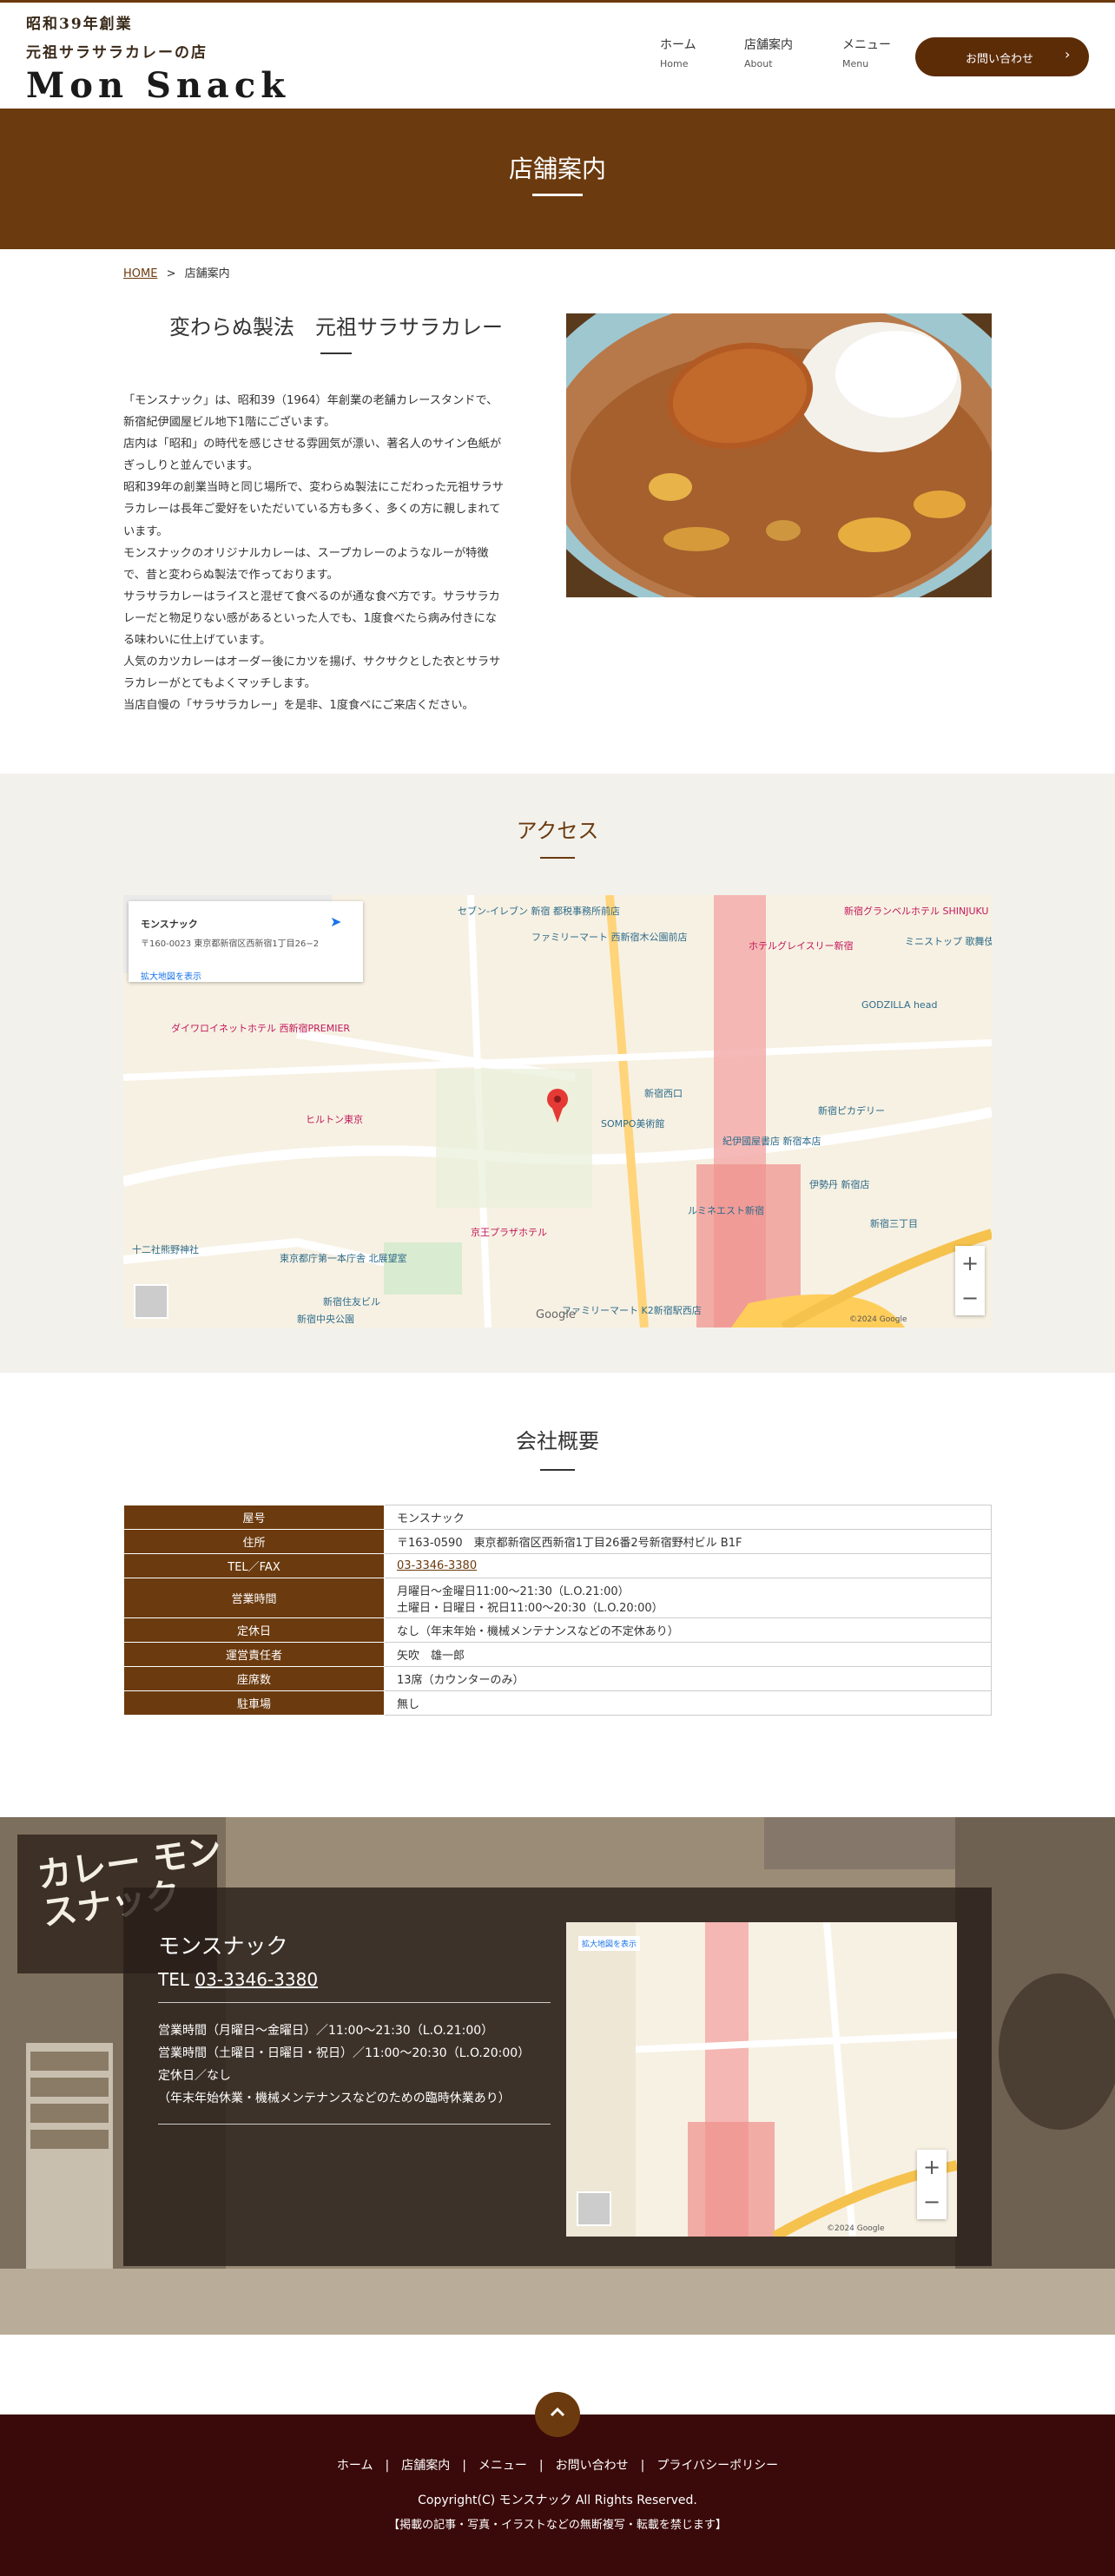  Describe the element at coordinates (1068, 54) in the screenshot. I see `chevron-right-icon: ›` at that location.